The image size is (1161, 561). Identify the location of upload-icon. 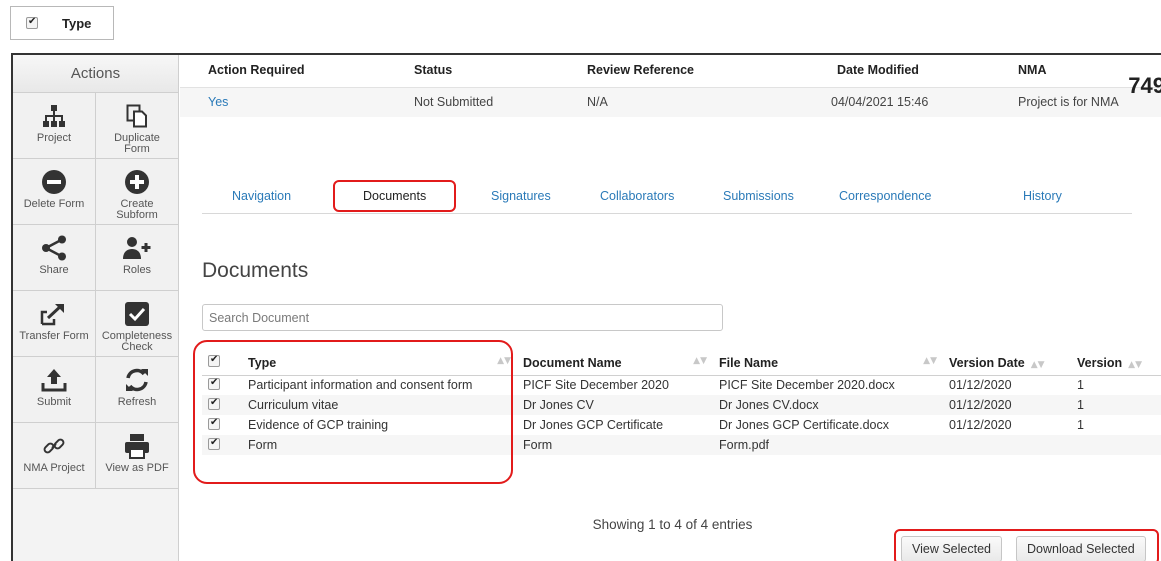
(54, 380).